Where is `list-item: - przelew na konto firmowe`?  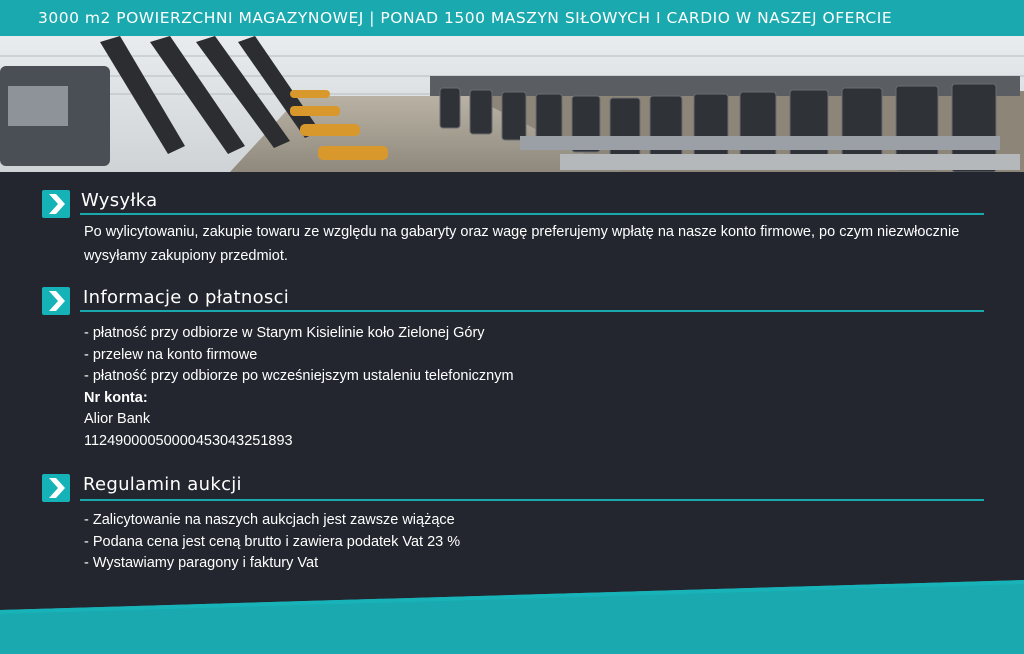
list-item: - przelew na konto firmowe is located at coordinates (171, 354).